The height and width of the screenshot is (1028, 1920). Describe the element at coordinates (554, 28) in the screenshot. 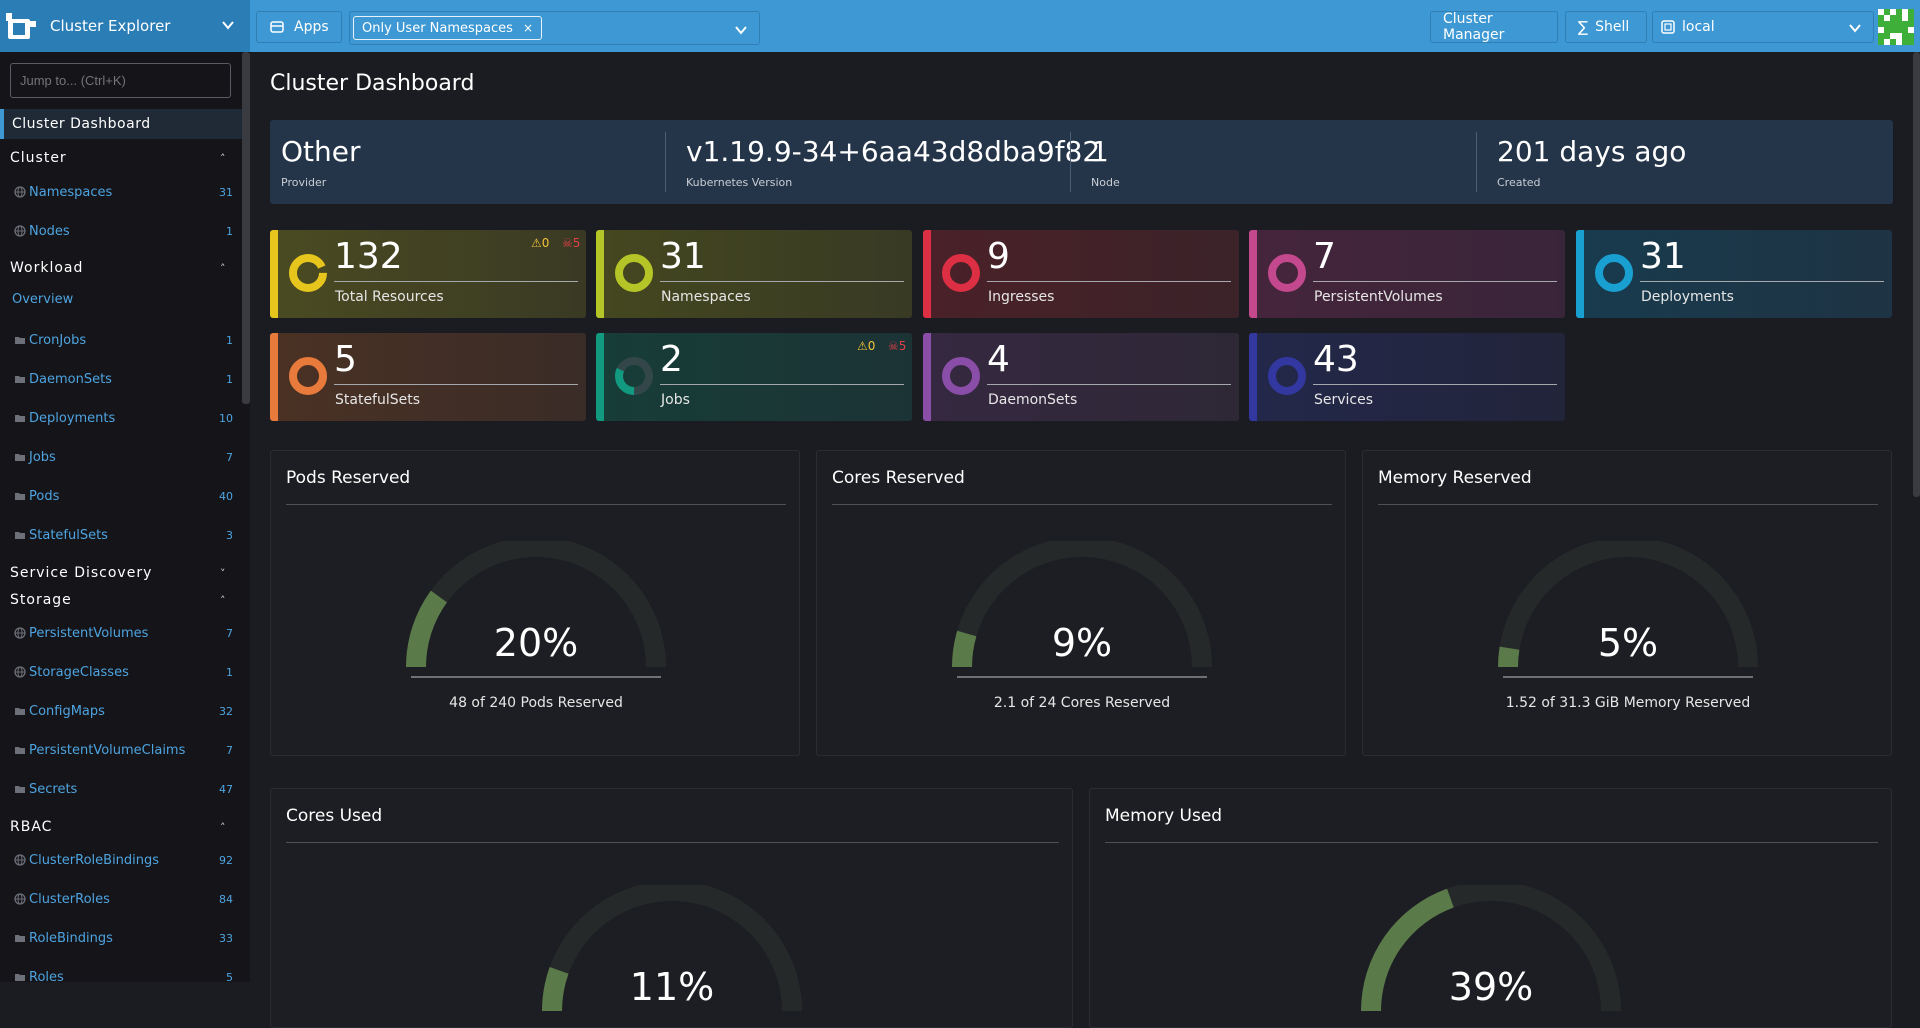

I see `namespace-filter: Only User Namespaces ×` at that location.